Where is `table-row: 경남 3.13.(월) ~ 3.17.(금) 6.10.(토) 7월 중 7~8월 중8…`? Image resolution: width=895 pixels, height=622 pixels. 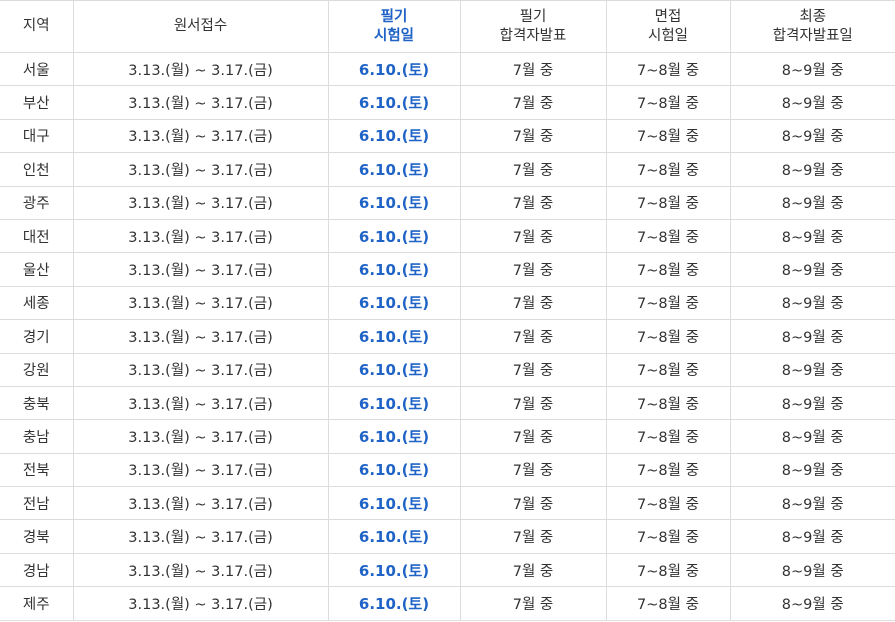
table-row: 경남 3.13.(월) ~ 3.17.(금) 6.10.(토) 7월 중 7~8월 중8… is located at coordinates (447, 570).